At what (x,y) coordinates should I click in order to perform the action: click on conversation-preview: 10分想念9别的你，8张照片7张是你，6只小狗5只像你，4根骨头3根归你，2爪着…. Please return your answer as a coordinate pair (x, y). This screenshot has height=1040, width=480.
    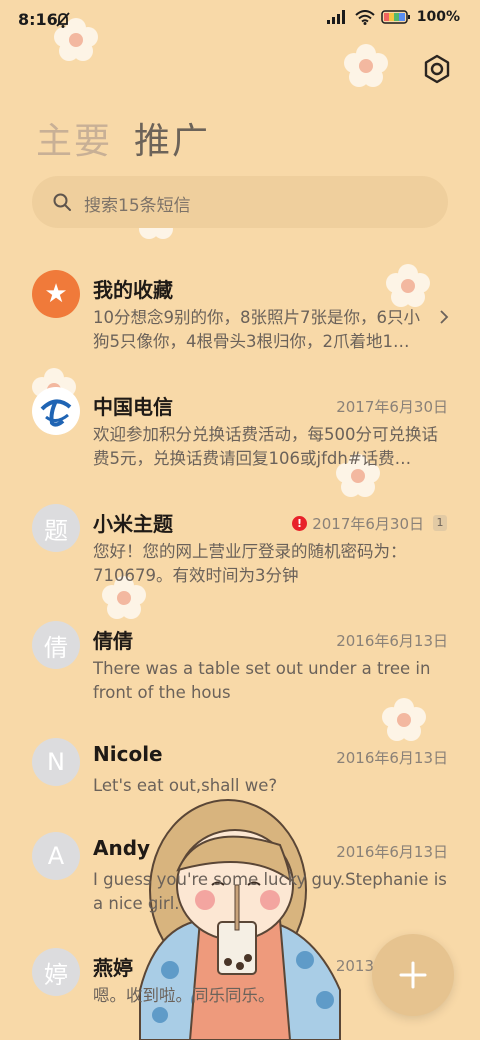
    Looking at the image, I should click on (256, 329).